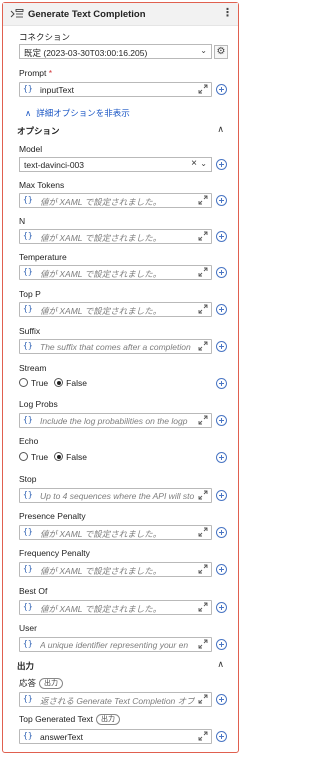 This screenshot has height=760, width=320. What do you see at coordinates (77, 113) in the screenshot?
I see `hide-advanced-options-link: ∧ 詳細オプションを非表示` at bounding box center [77, 113].